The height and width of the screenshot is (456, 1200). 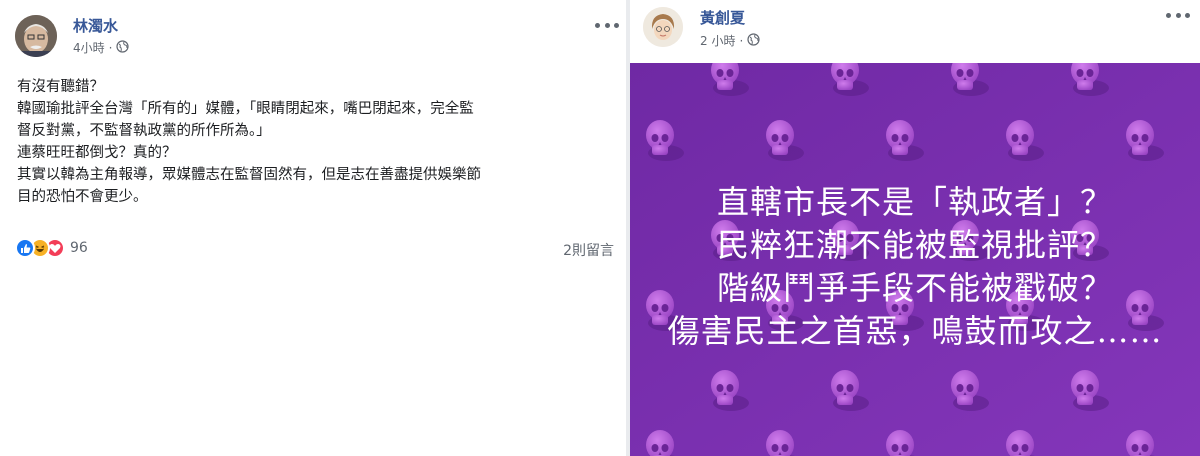 I want to click on author-name: 林濁水, so click(x=95, y=25).